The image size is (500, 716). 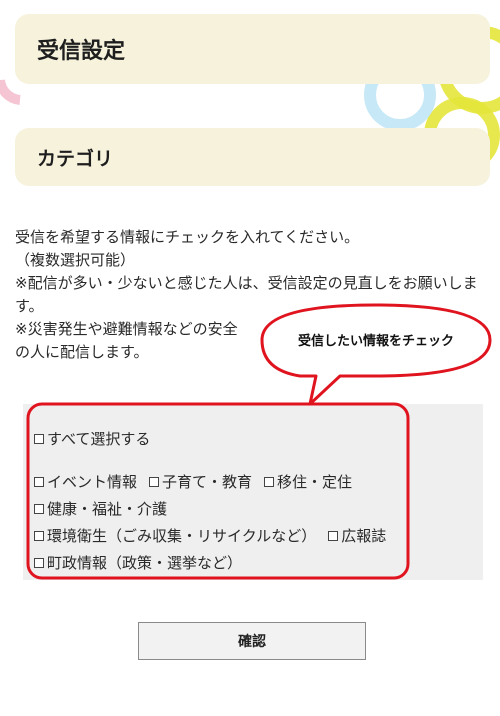 What do you see at coordinates (315, 482) in the screenshot?
I see `checkbox-label: 移住・定住` at bounding box center [315, 482].